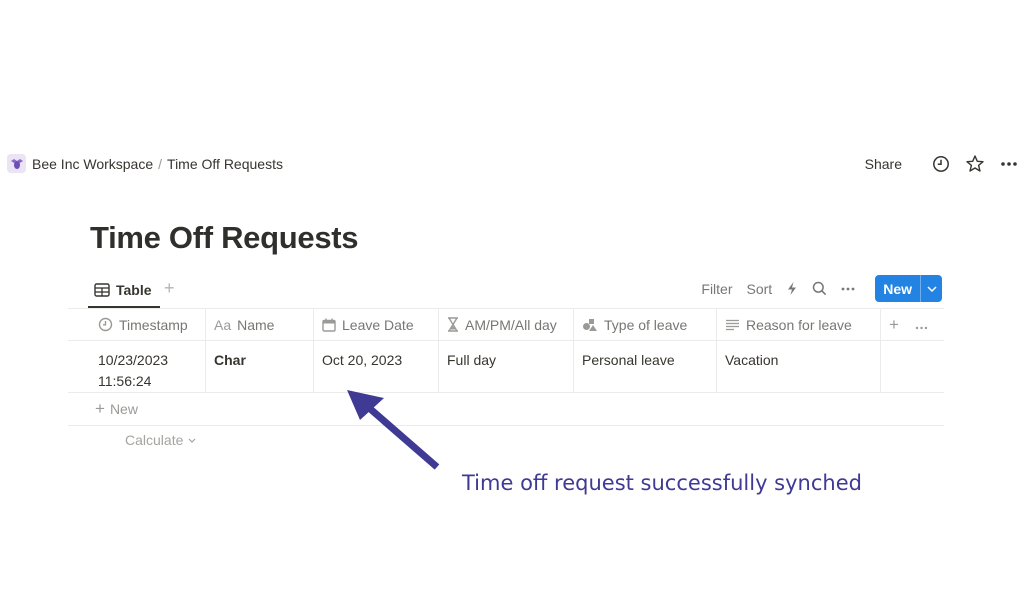  What do you see at coordinates (153, 324) in the screenshot?
I see `column-label: Timestamp` at bounding box center [153, 324].